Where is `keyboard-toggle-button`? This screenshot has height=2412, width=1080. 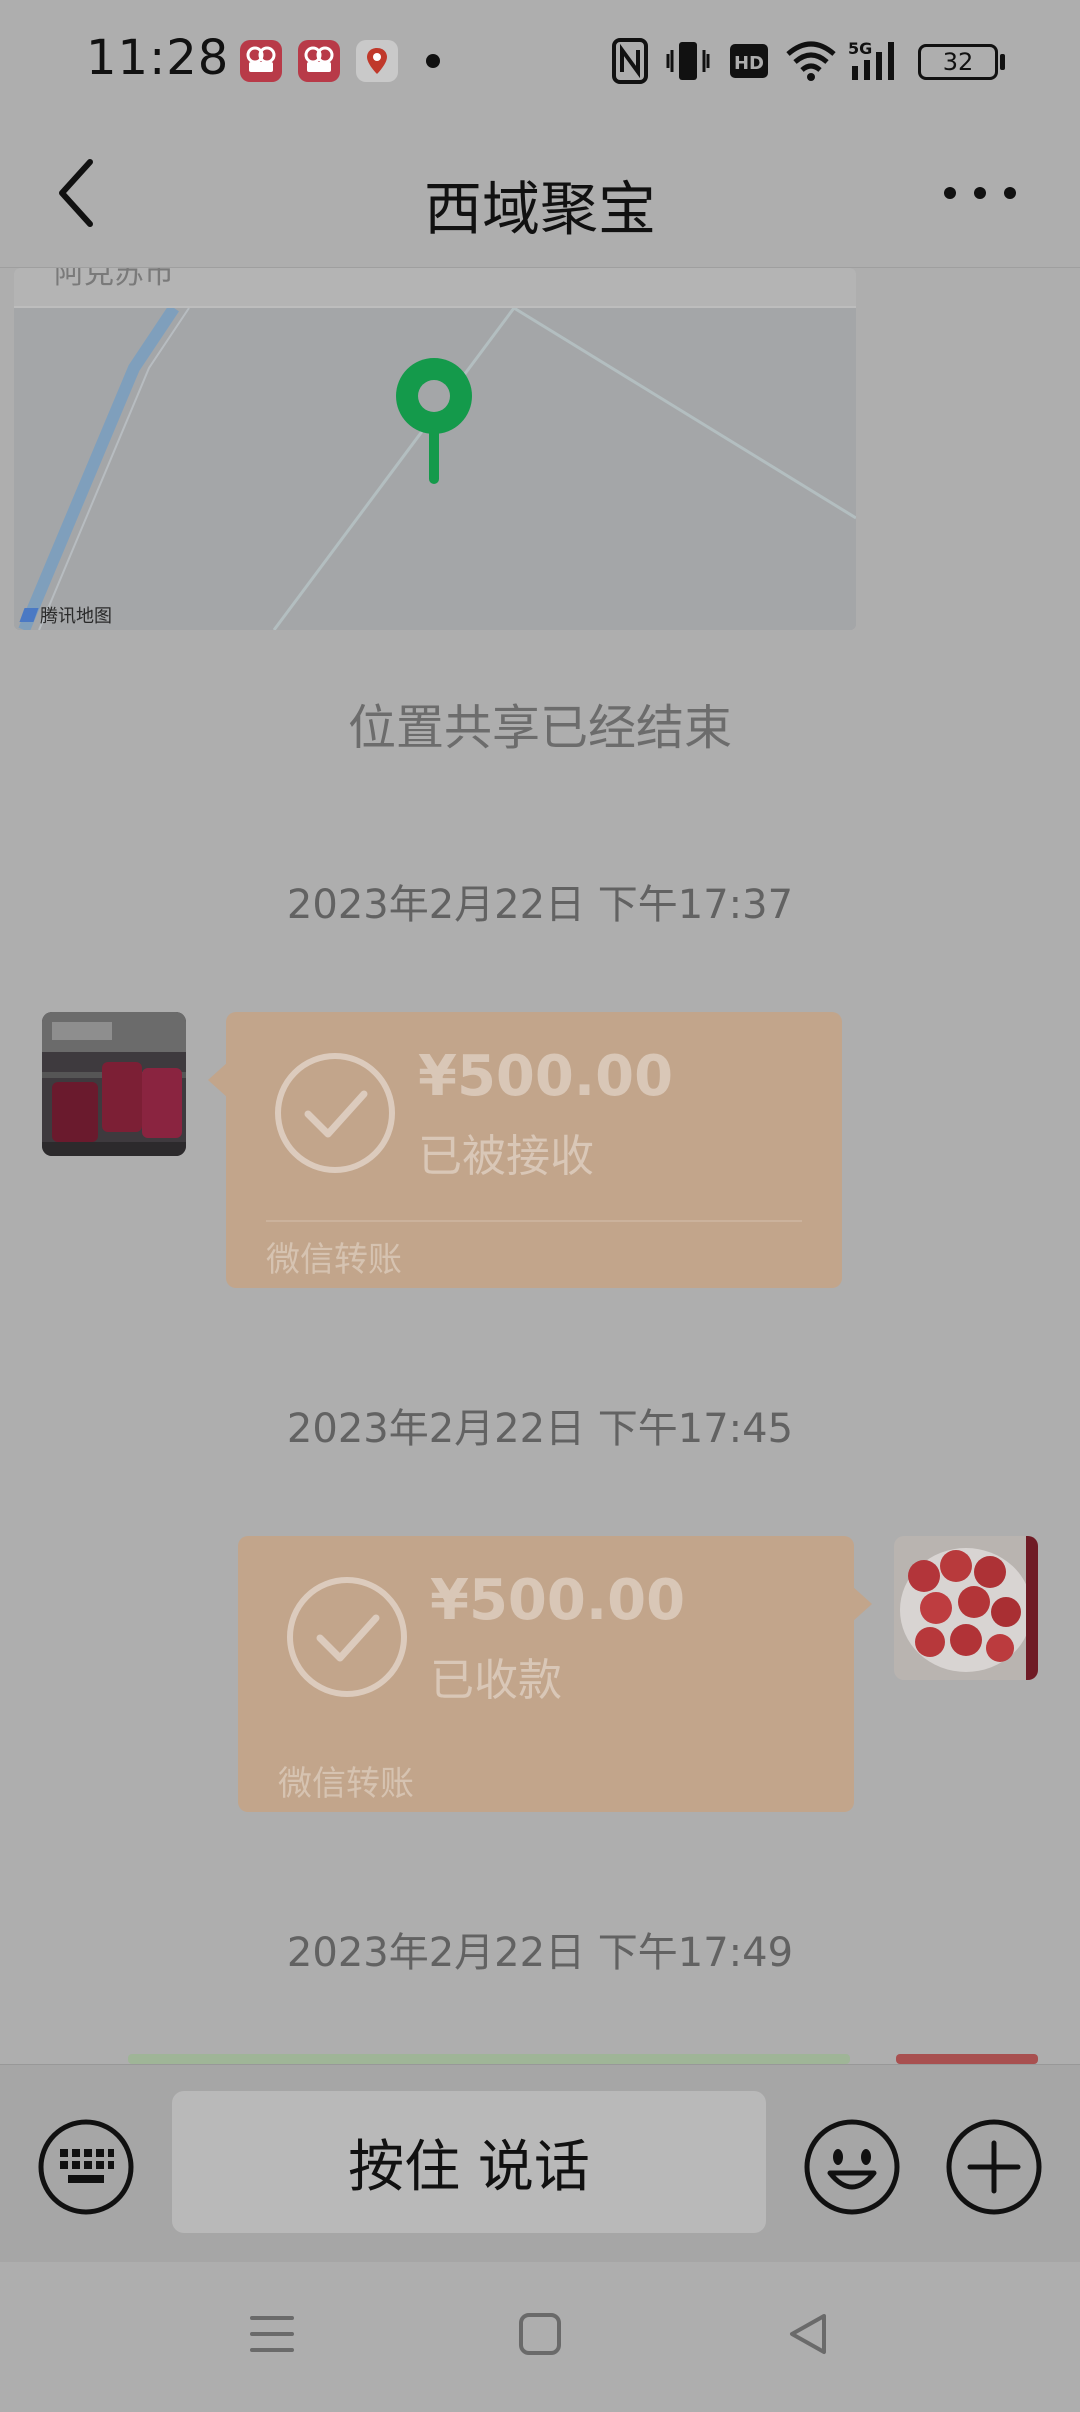
keyboard-toggle-button is located at coordinates (86, 2167).